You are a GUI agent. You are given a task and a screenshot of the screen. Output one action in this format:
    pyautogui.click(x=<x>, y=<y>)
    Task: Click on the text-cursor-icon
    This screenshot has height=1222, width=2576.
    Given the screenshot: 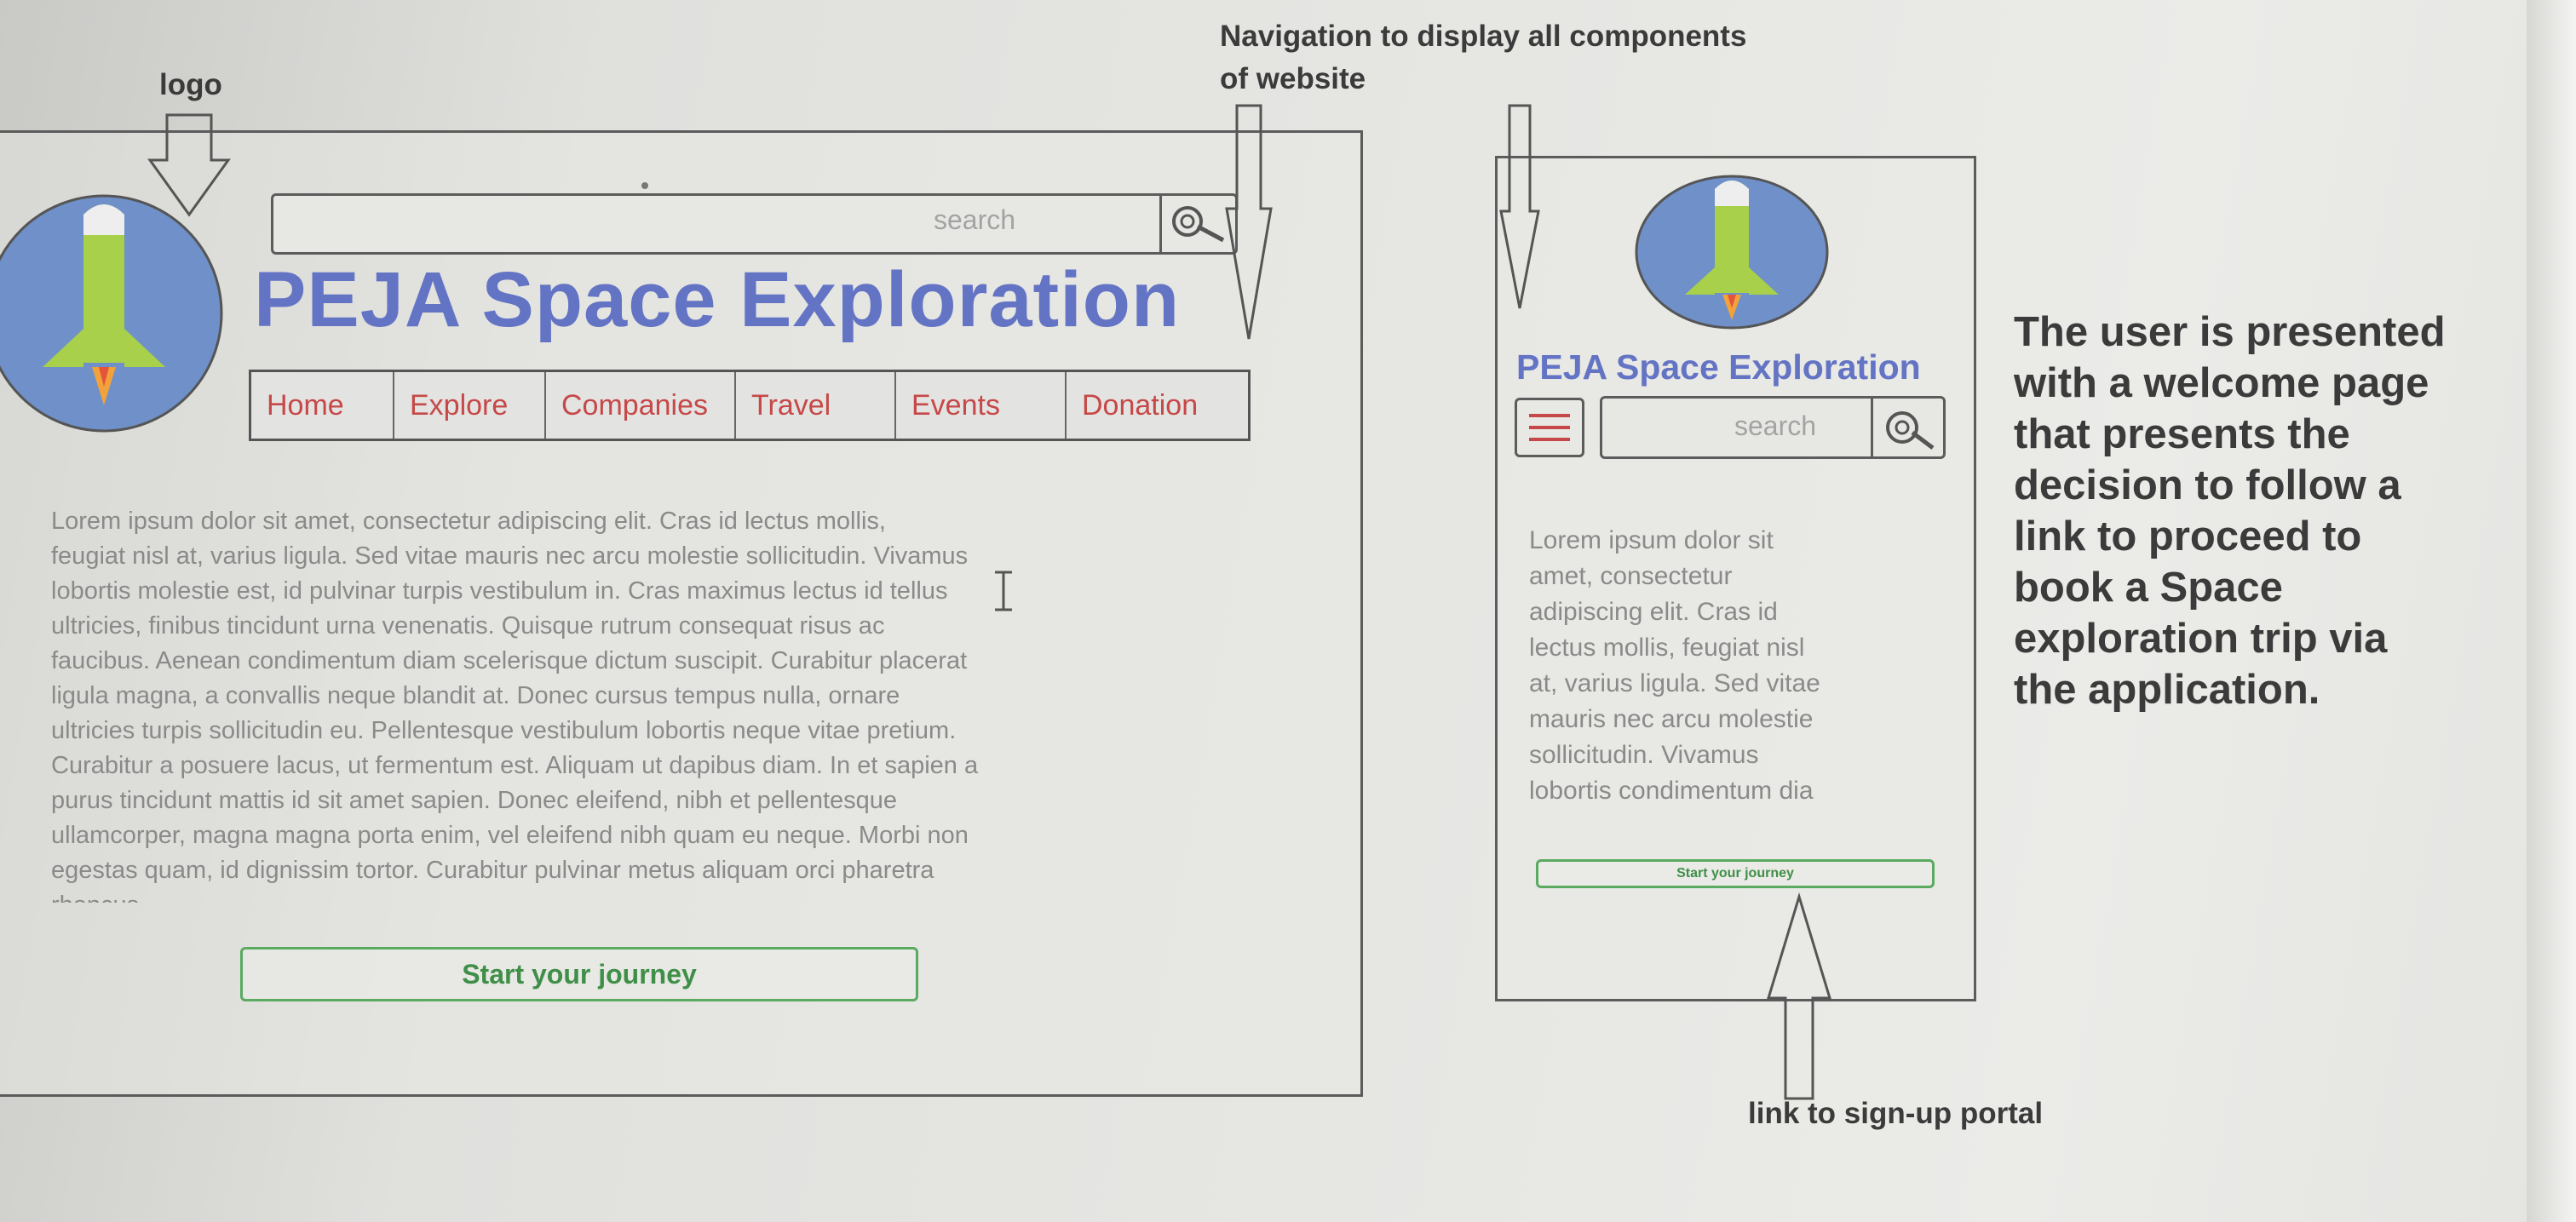 What is the action you would take?
    pyautogui.click(x=1004, y=591)
    